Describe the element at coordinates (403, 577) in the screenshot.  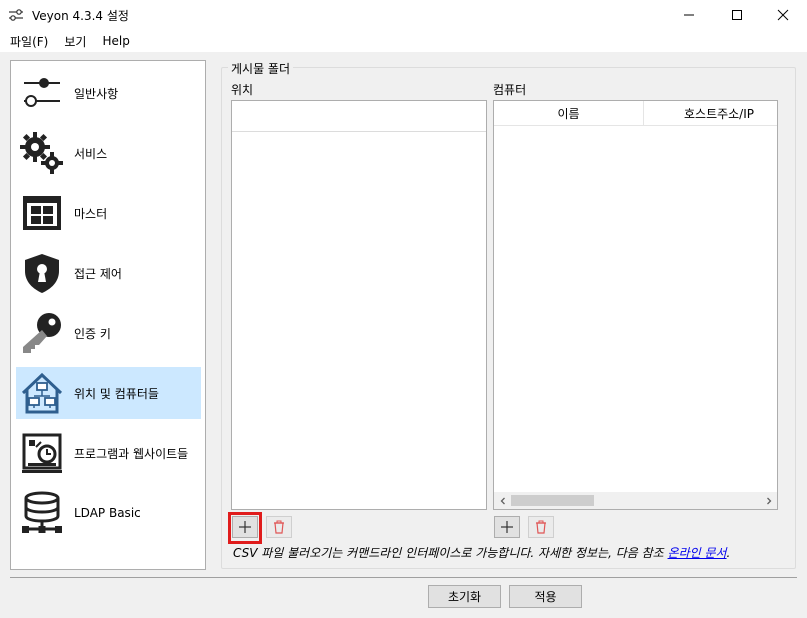
I see `bottom-divider` at that location.